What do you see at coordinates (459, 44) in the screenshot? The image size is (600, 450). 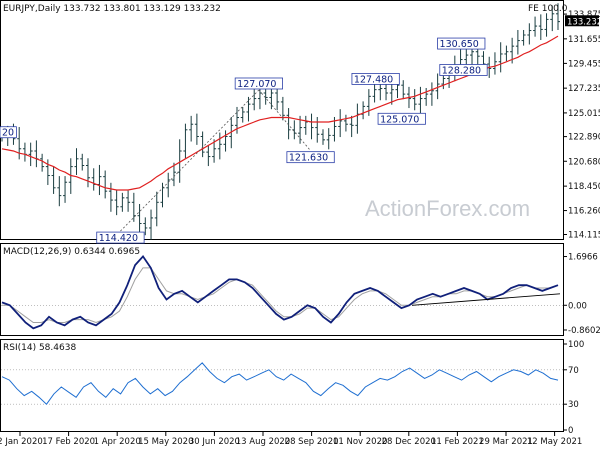 I see `annotation-label: 130.650` at bounding box center [459, 44].